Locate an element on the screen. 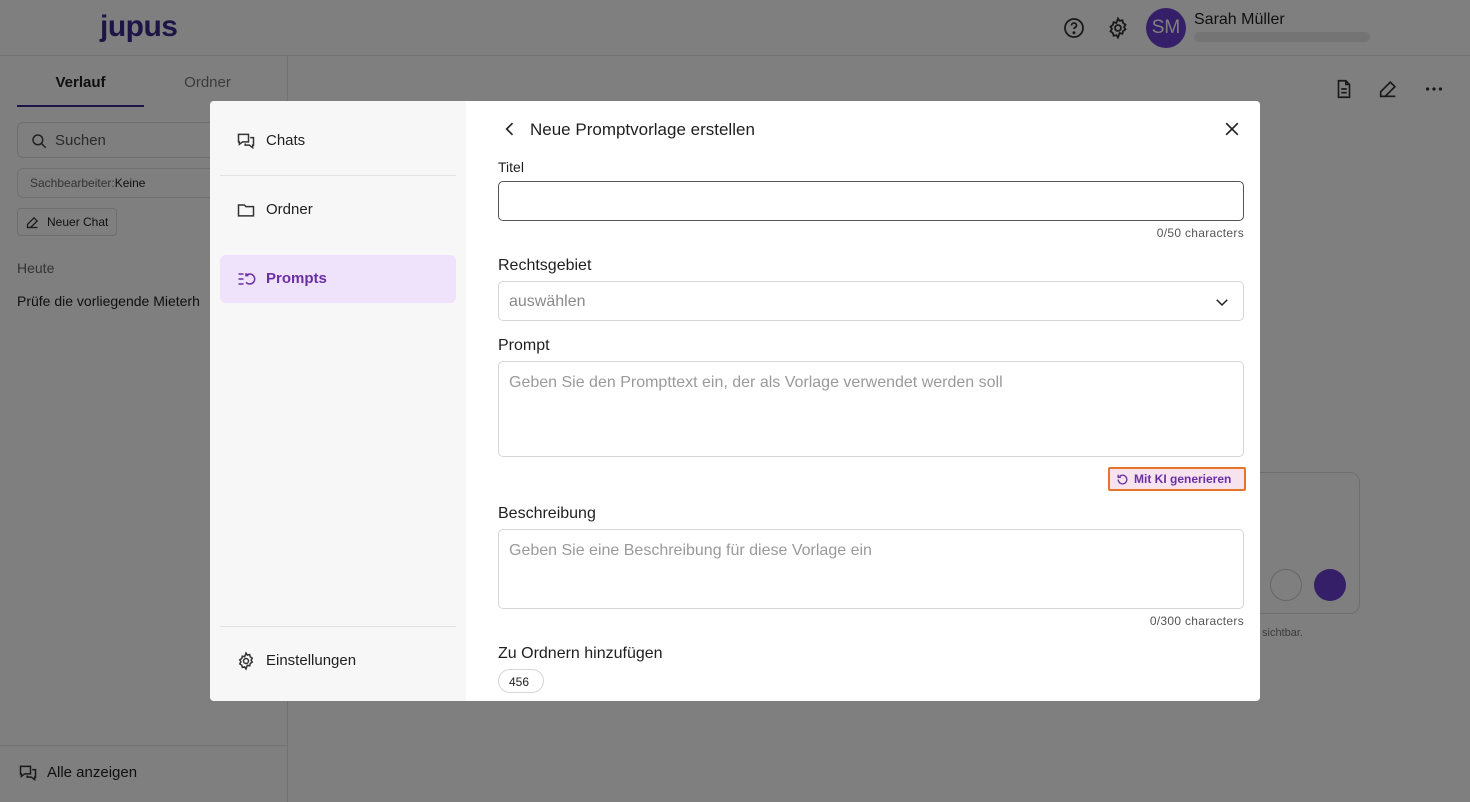 This screenshot has width=1470, height=802. prompt-textarea is located at coordinates (871, 409).